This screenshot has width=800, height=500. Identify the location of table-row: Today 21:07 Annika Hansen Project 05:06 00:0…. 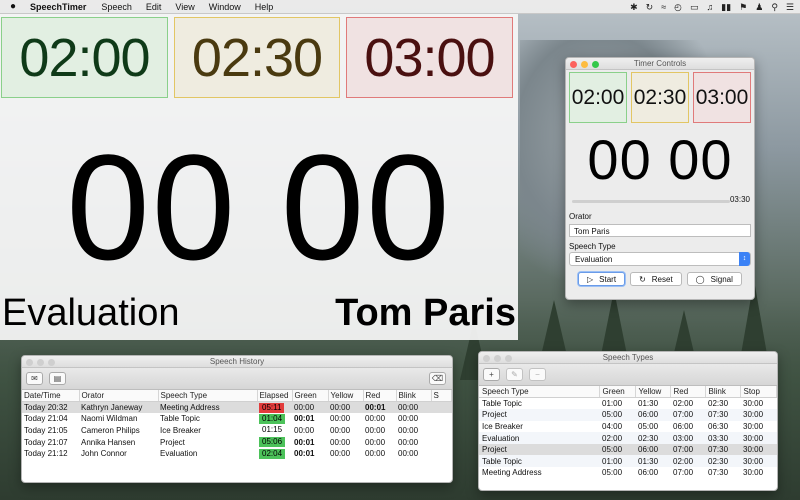
(237, 442).